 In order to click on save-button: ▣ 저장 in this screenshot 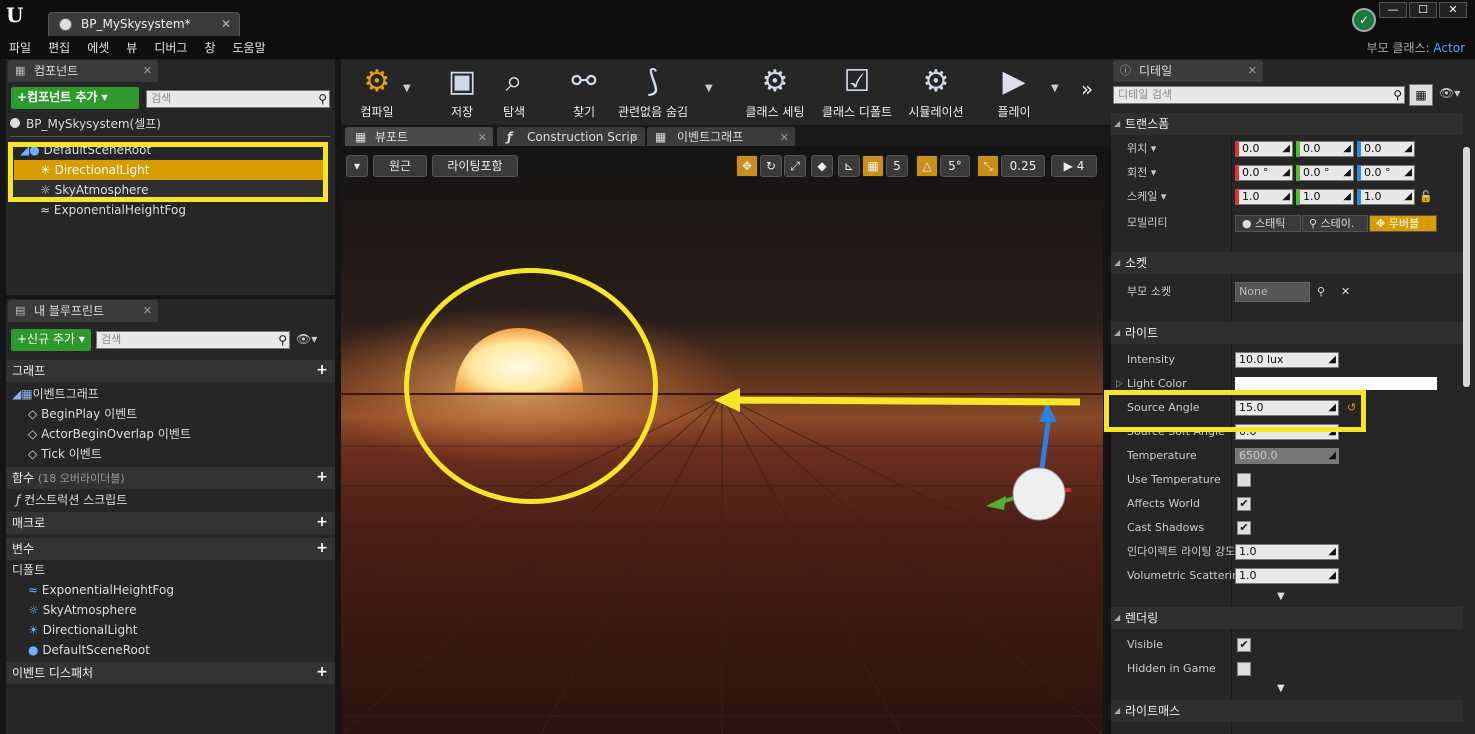, I will do `click(462, 91)`.